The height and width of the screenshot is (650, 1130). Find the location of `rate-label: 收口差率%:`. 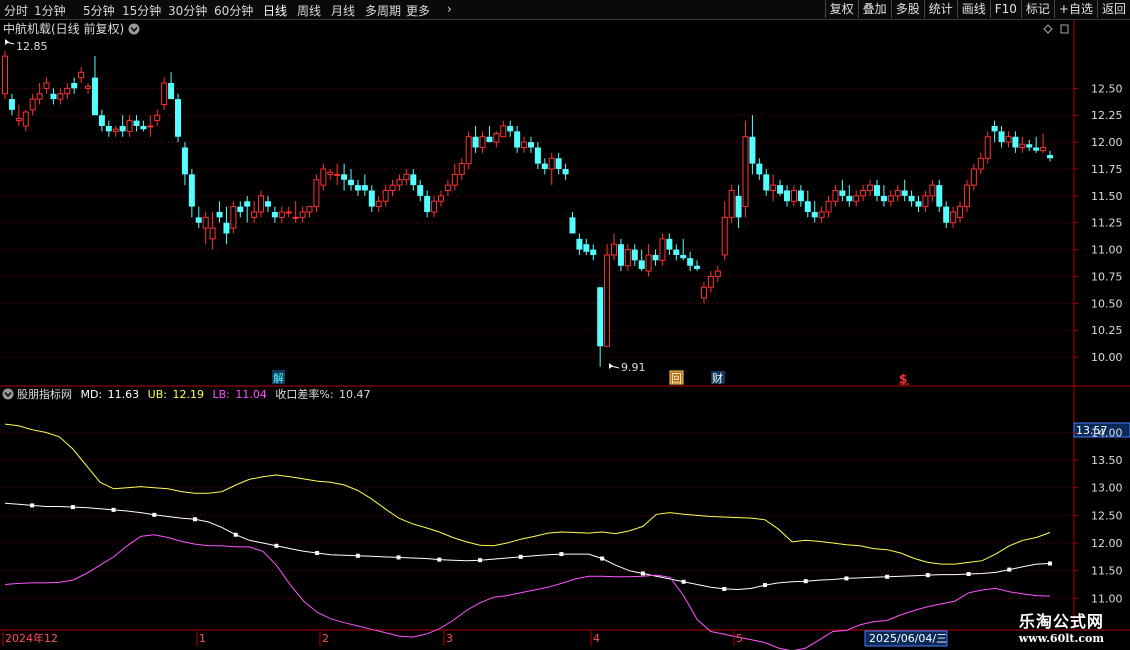

rate-label: 收口差率%: is located at coordinates (304, 394).